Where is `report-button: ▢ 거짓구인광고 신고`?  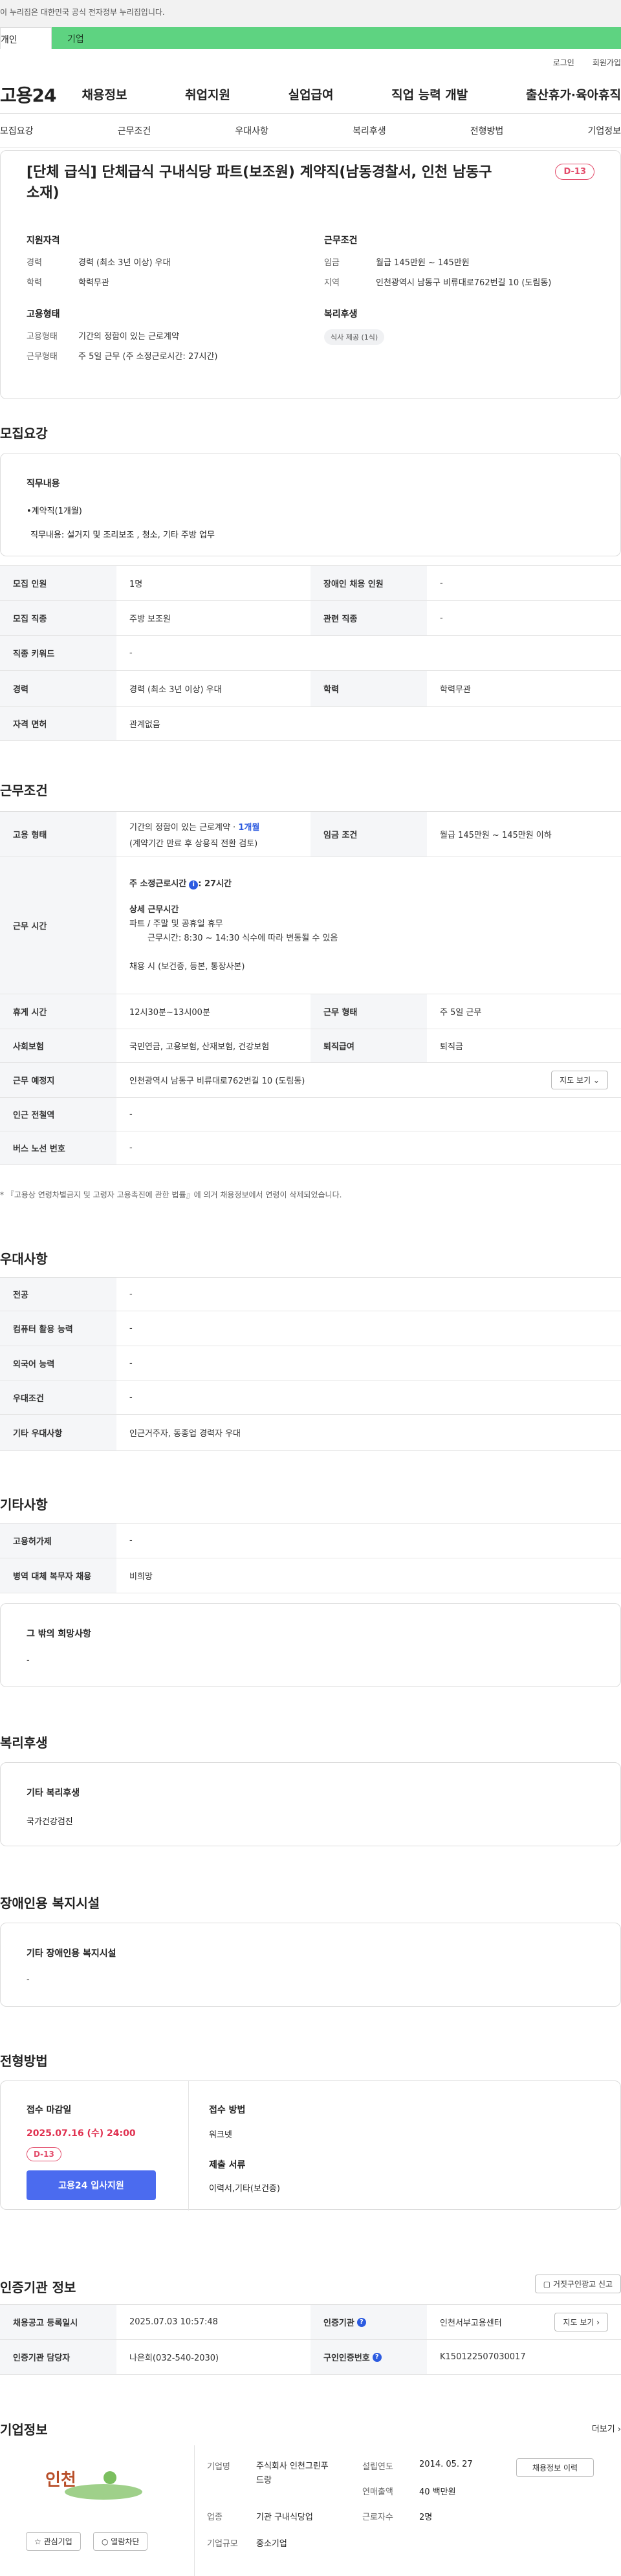
report-button: ▢ 거짓구인광고 신고 is located at coordinates (577, 2284).